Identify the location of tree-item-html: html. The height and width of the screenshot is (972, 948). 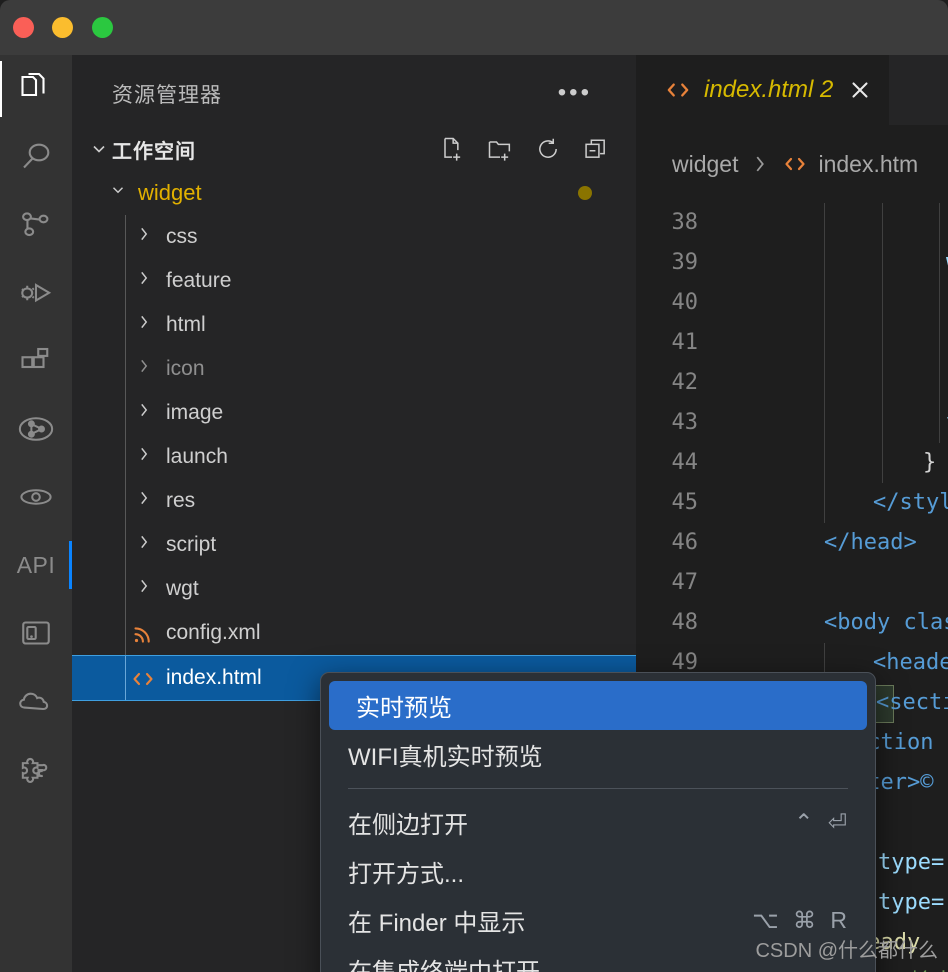
(354, 325).